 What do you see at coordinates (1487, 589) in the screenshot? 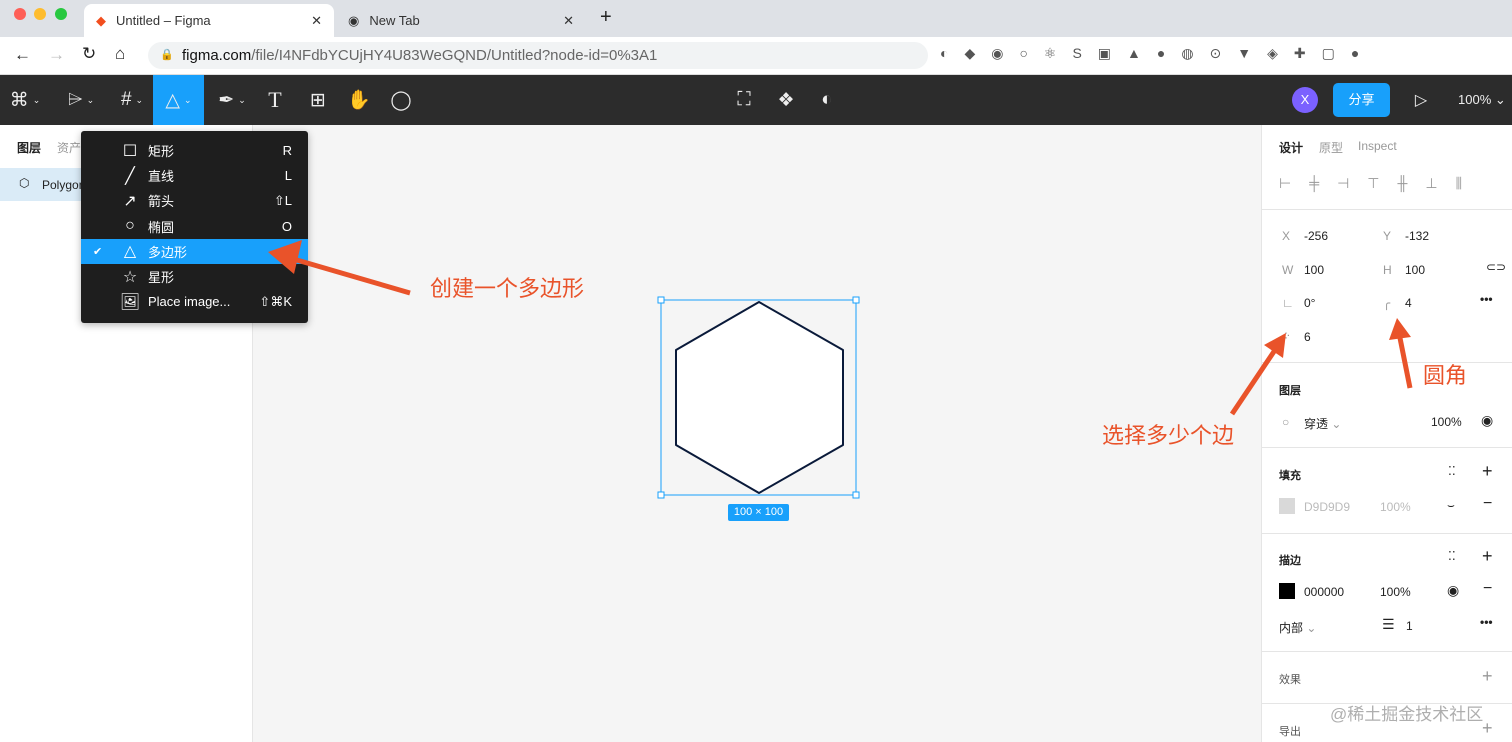
I see `remove-stroke-icon: −` at bounding box center [1487, 589].